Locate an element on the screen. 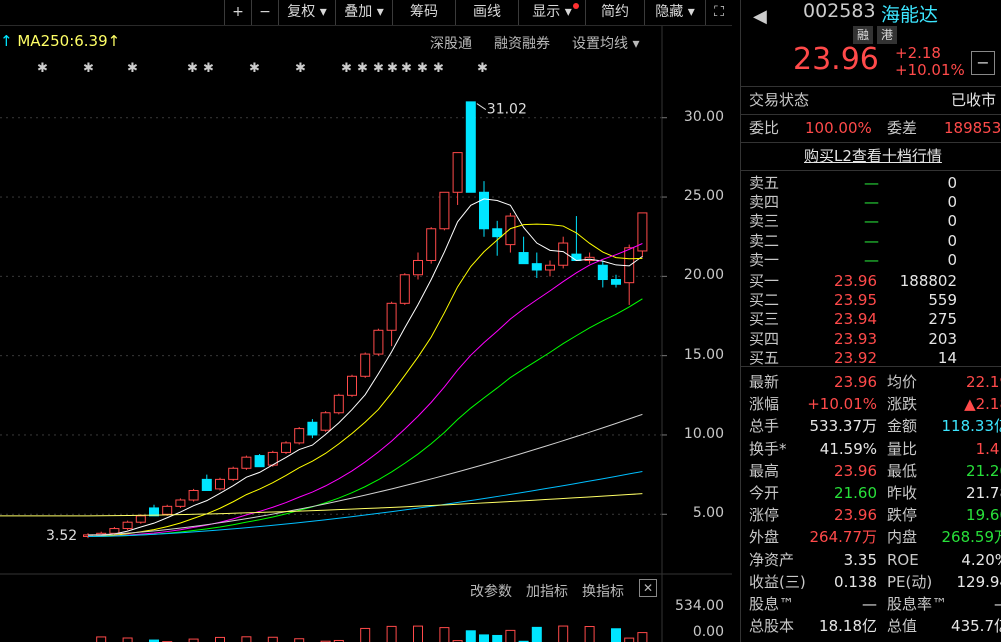  bid-level: 203 is located at coordinates (942, 338).